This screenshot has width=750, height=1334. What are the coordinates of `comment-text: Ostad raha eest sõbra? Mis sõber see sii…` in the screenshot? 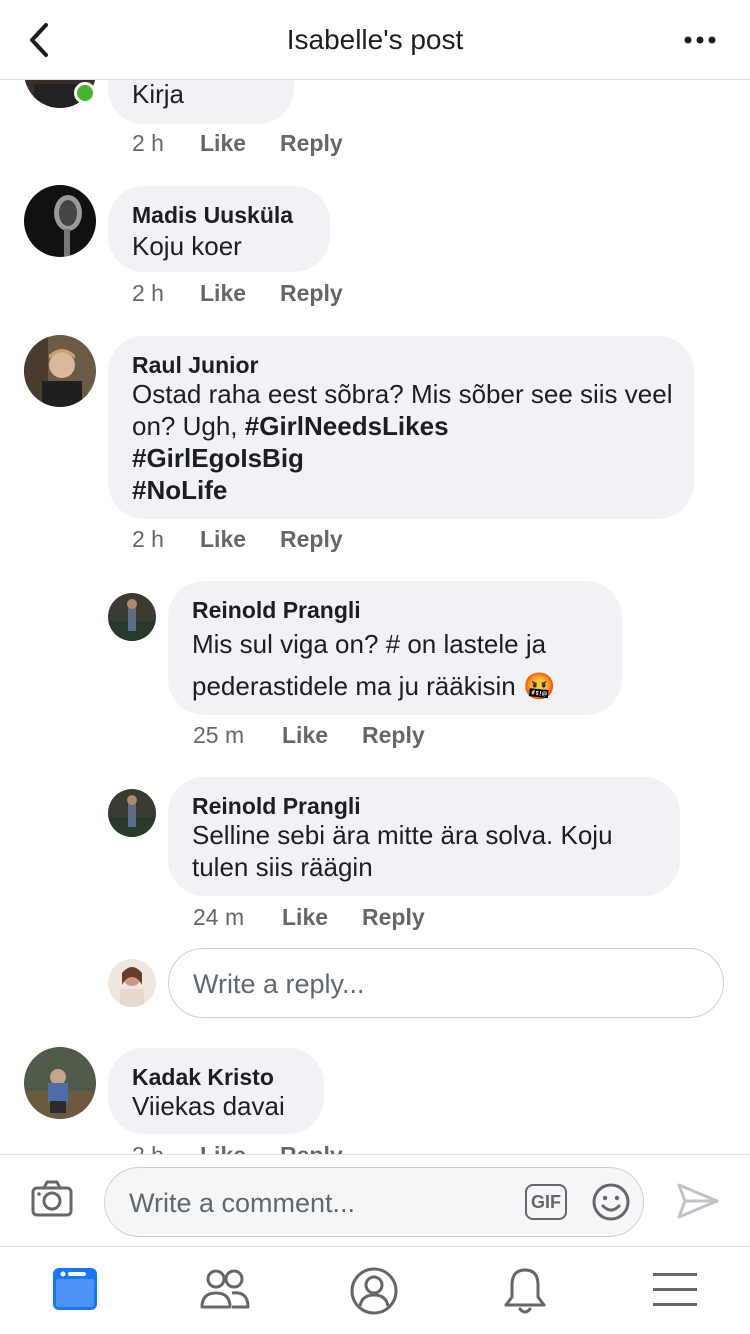 It's located at (407, 442).